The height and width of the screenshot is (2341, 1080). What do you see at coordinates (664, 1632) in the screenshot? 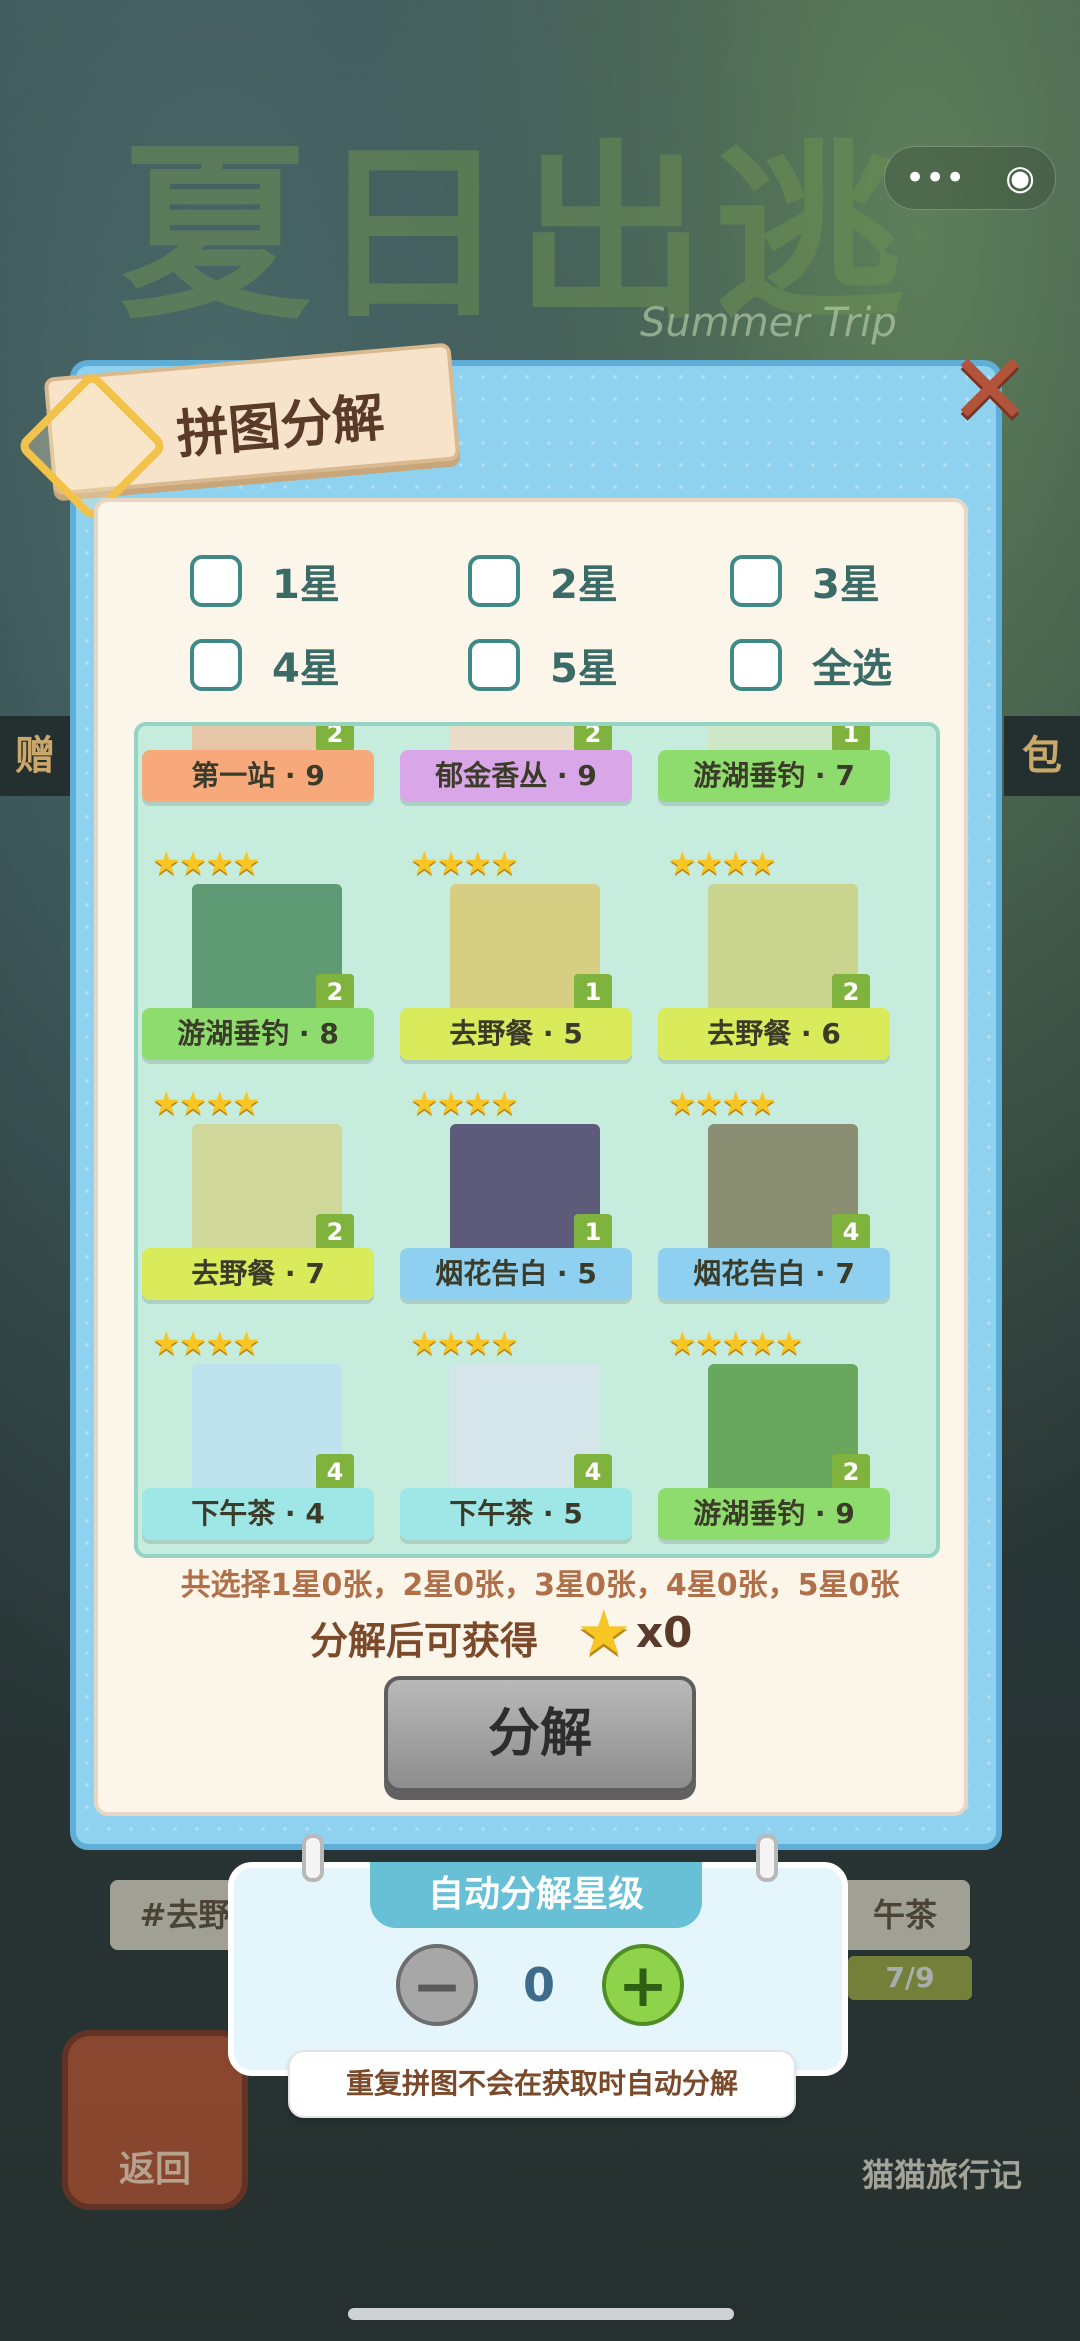
I see `reward-value: x0` at bounding box center [664, 1632].